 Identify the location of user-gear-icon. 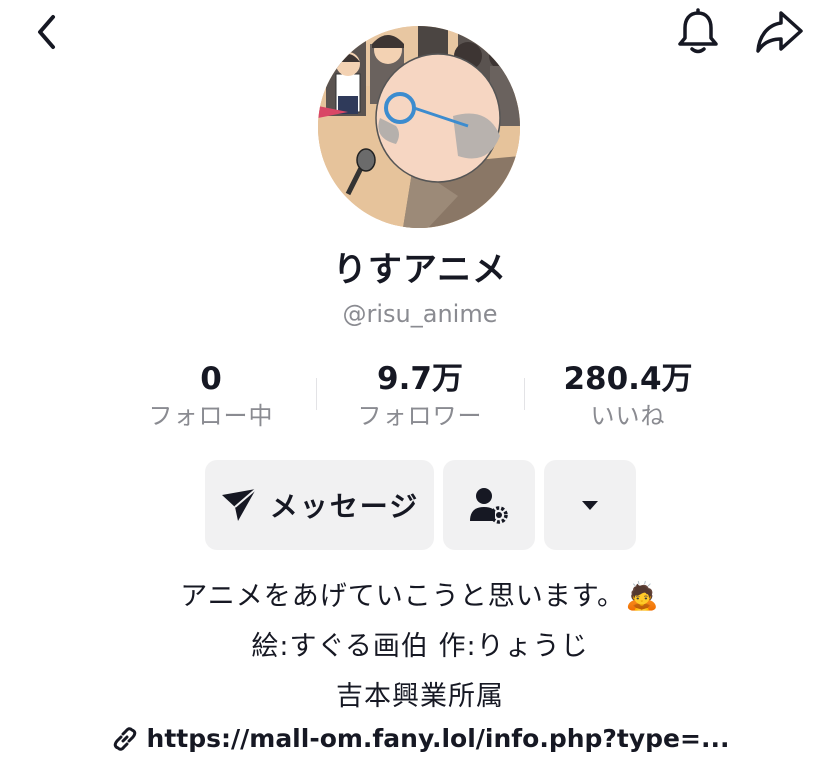
(489, 506).